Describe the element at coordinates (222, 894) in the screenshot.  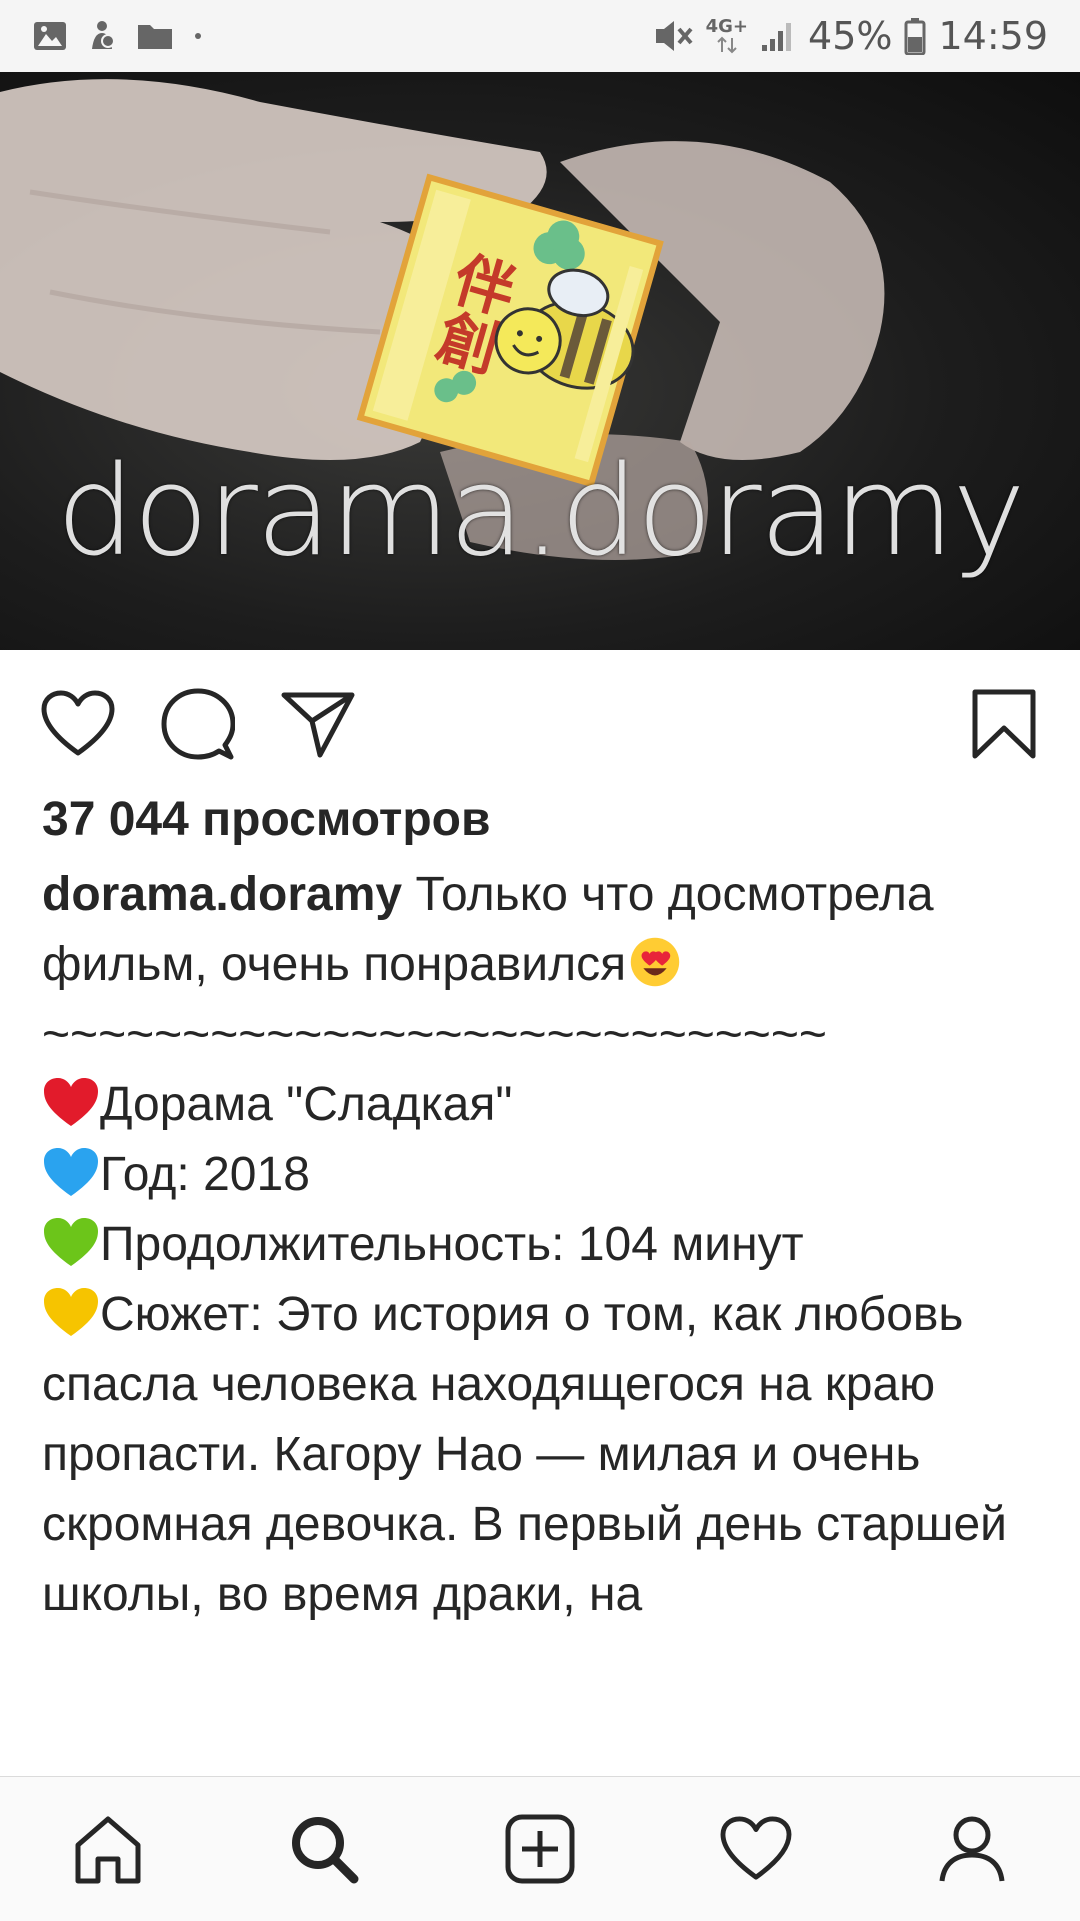
I see `caption-username: dorama.doramy` at that location.